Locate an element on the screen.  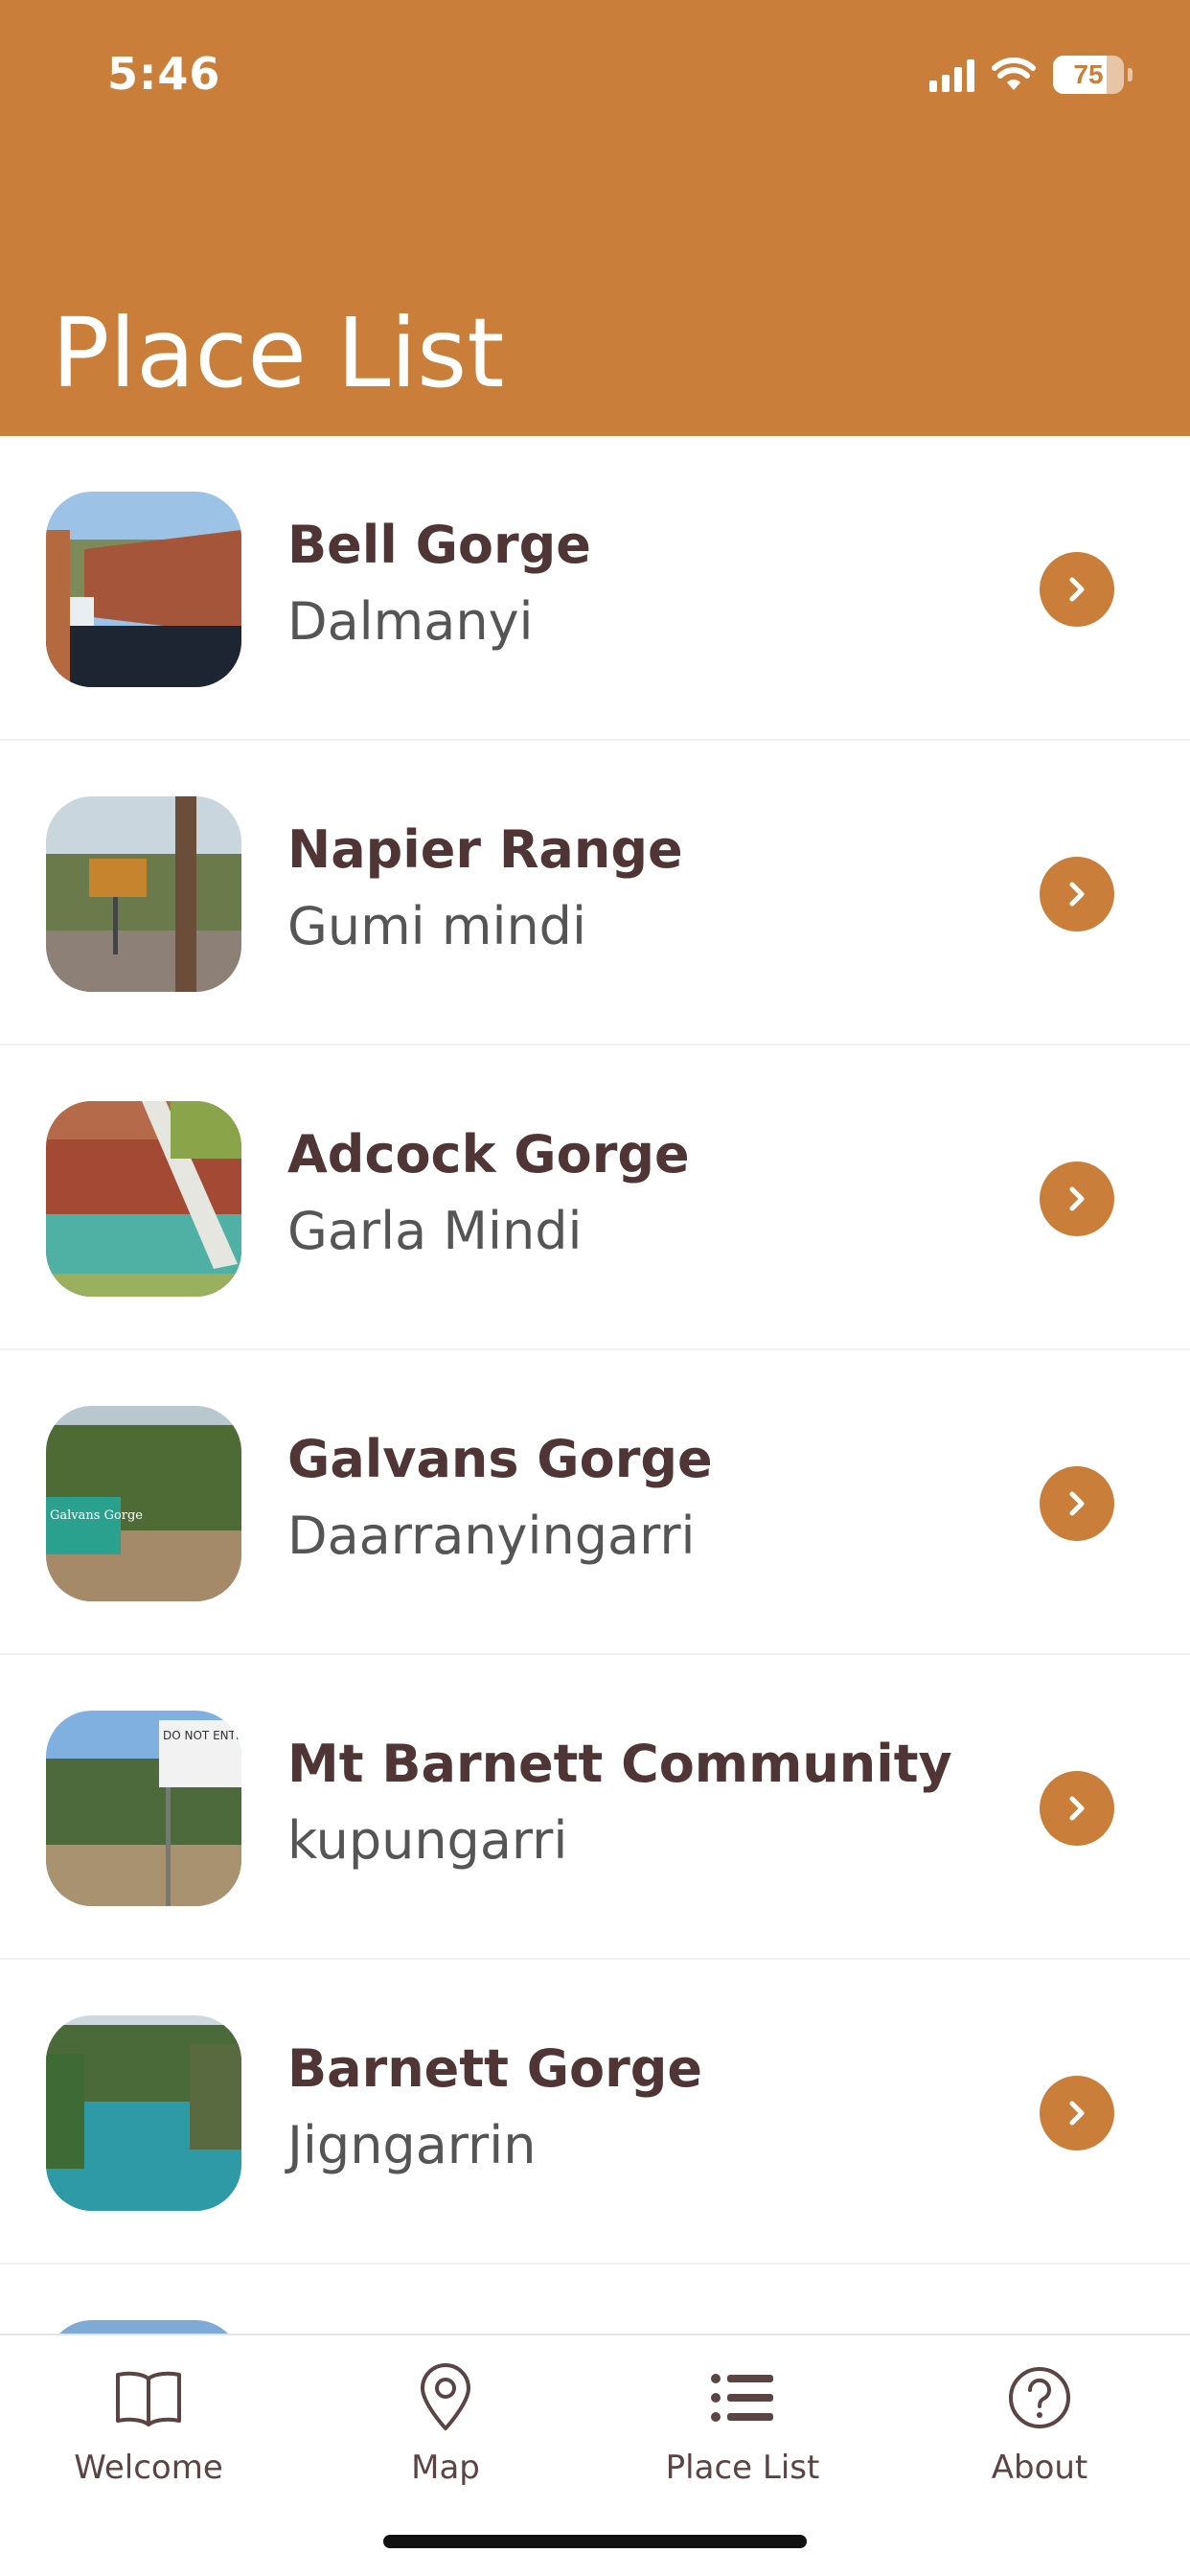
list-icon is located at coordinates (742, 2398).